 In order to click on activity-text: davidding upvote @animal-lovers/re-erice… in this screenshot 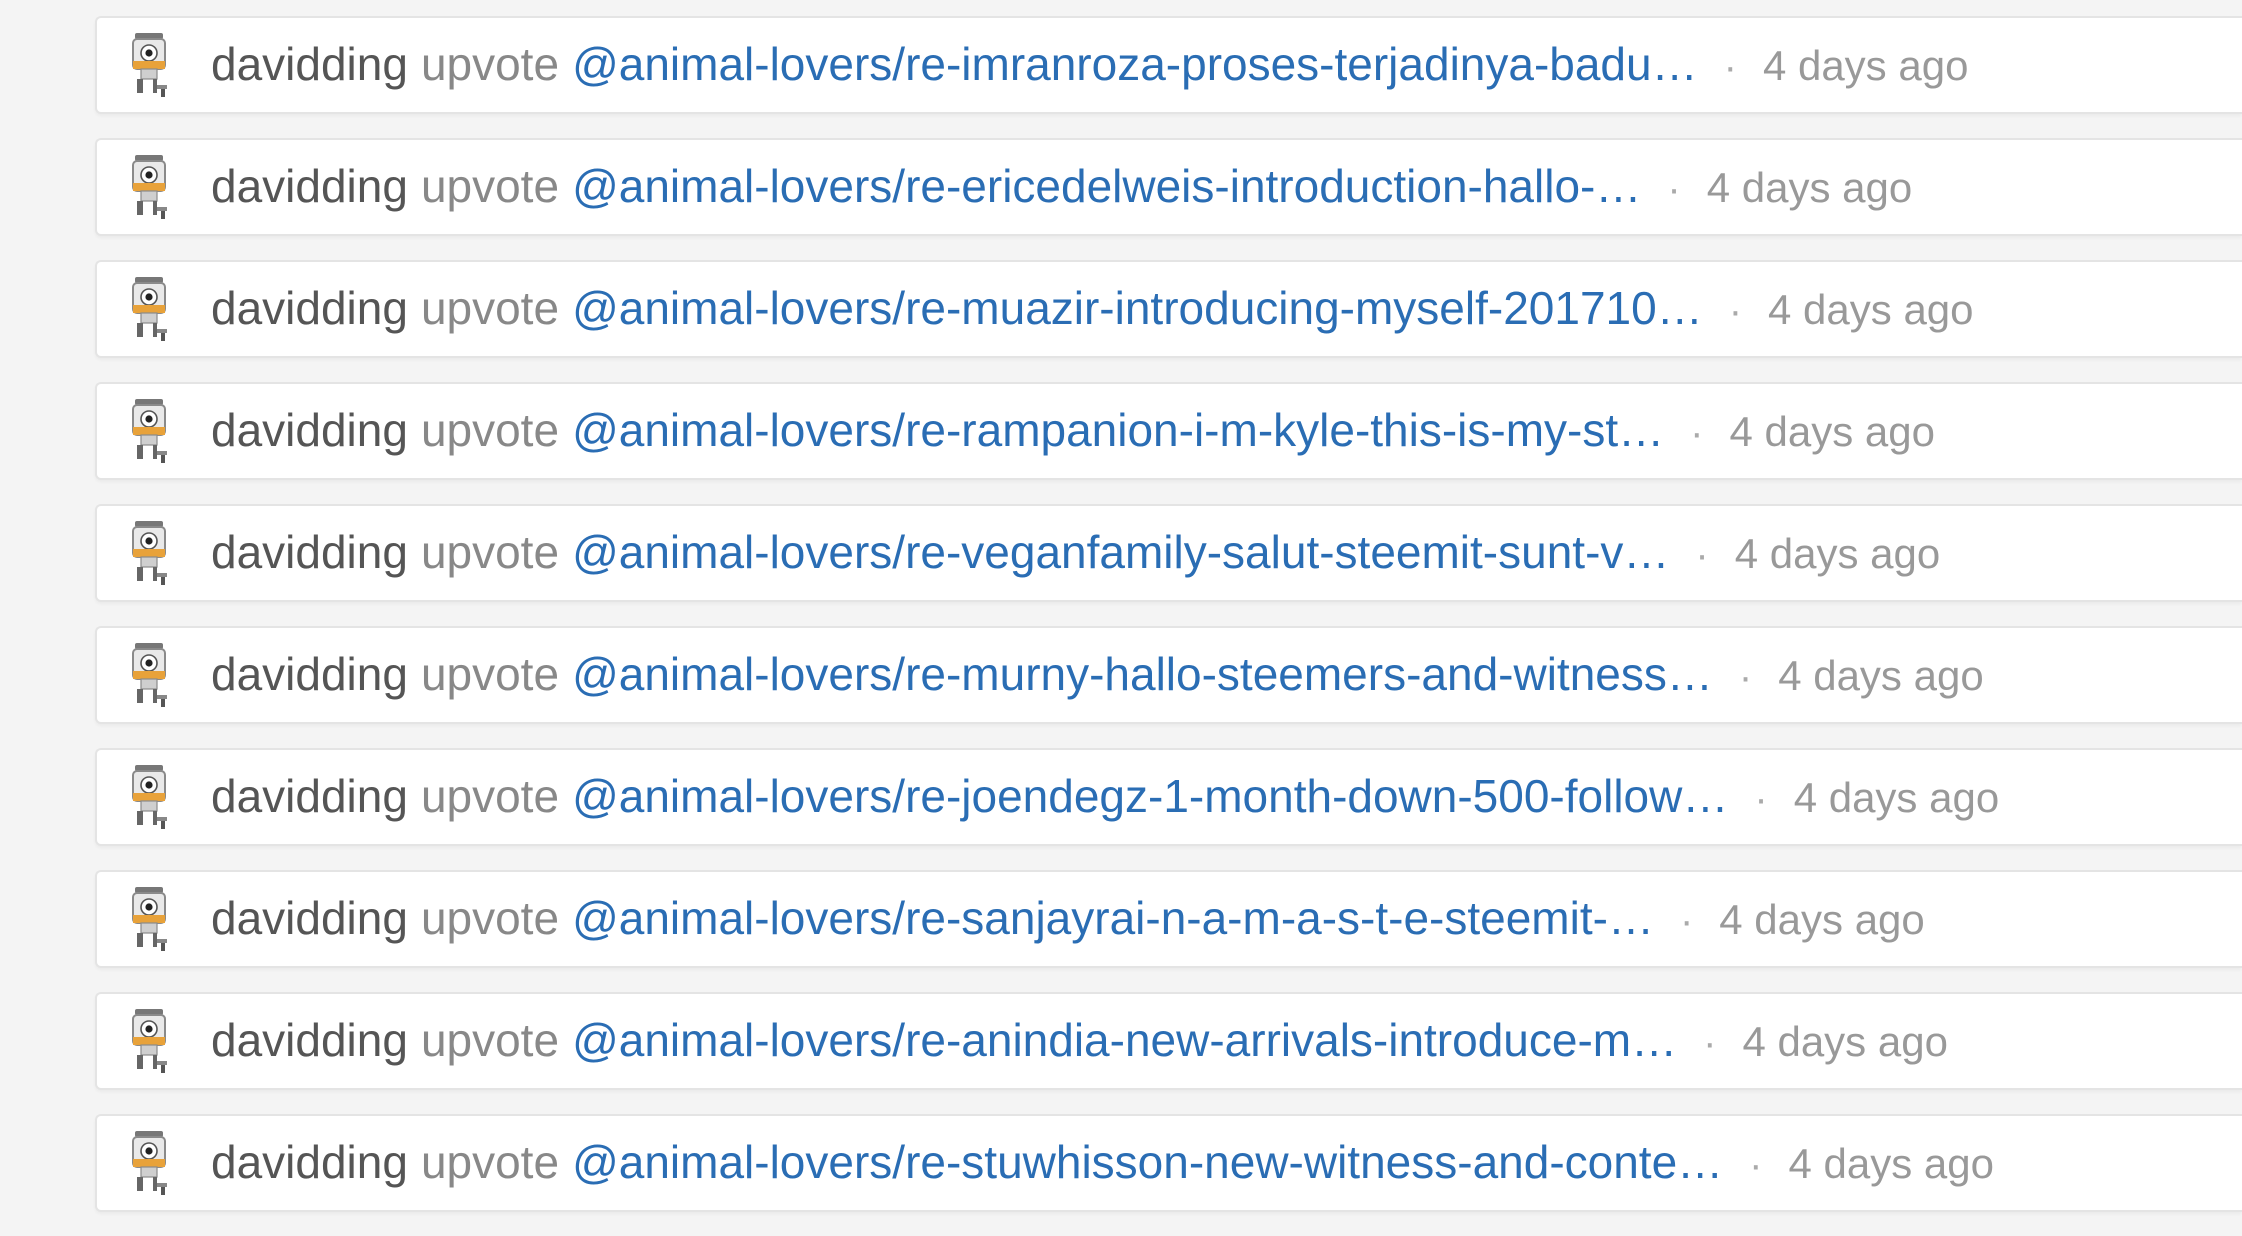, I will do `click(1061, 187)`.